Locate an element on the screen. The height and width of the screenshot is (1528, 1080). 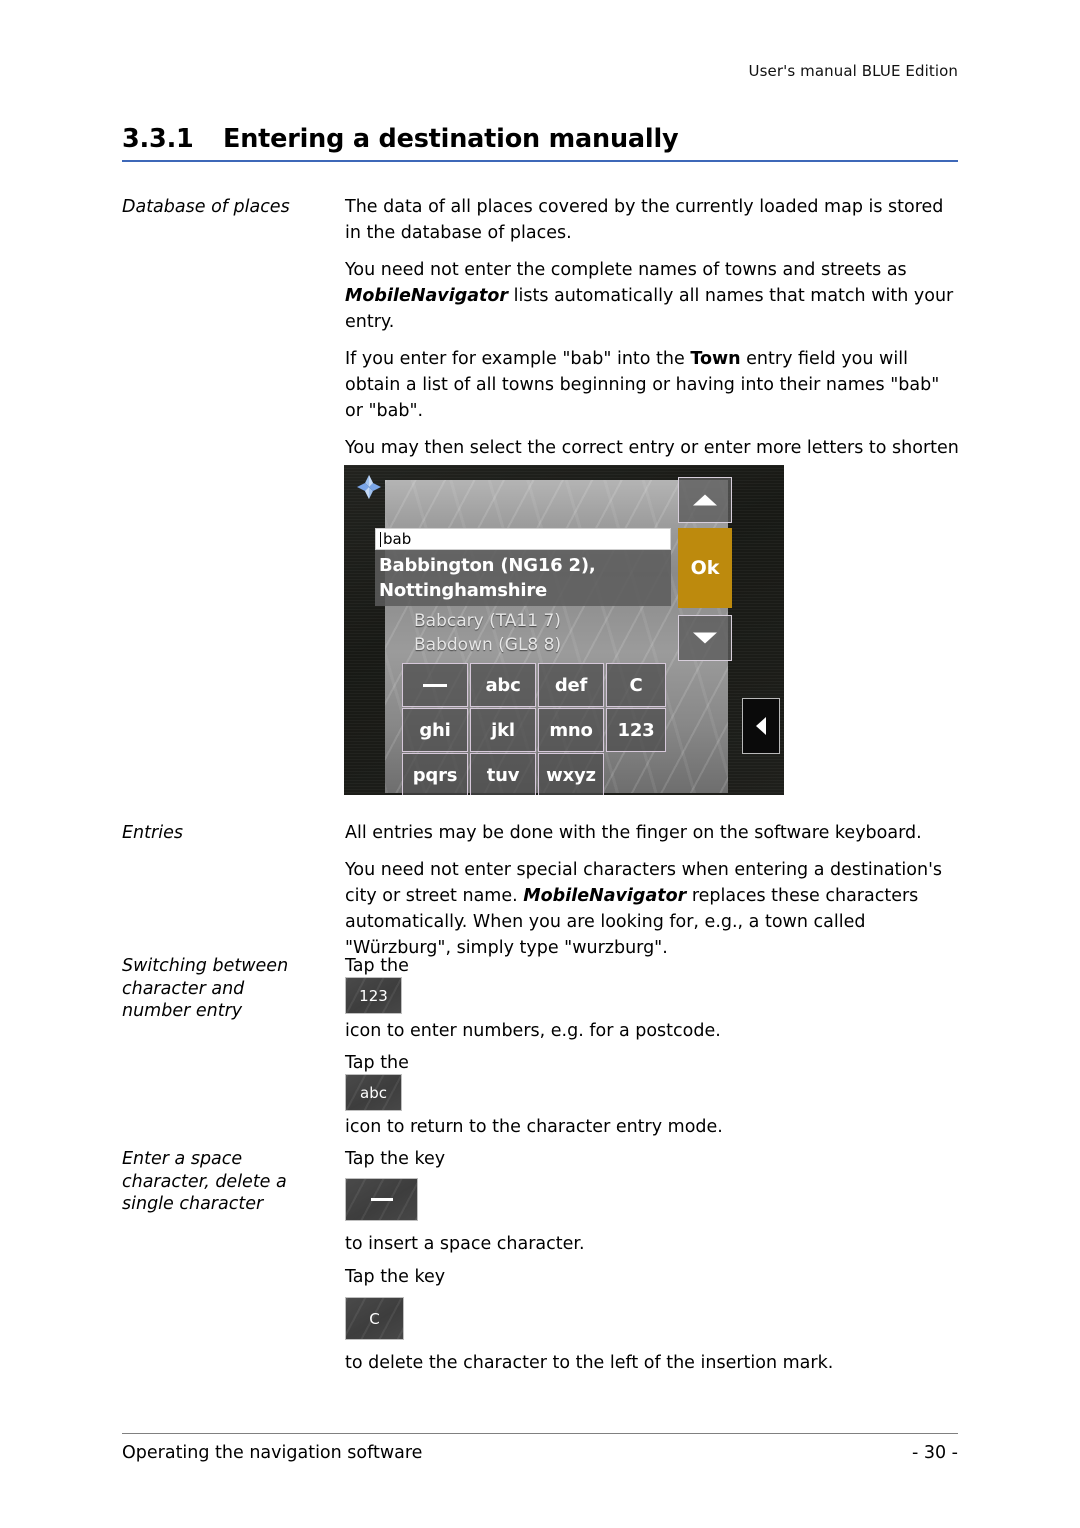
body-tap-key-1: Tap the key is located at coordinates (653, 1159).